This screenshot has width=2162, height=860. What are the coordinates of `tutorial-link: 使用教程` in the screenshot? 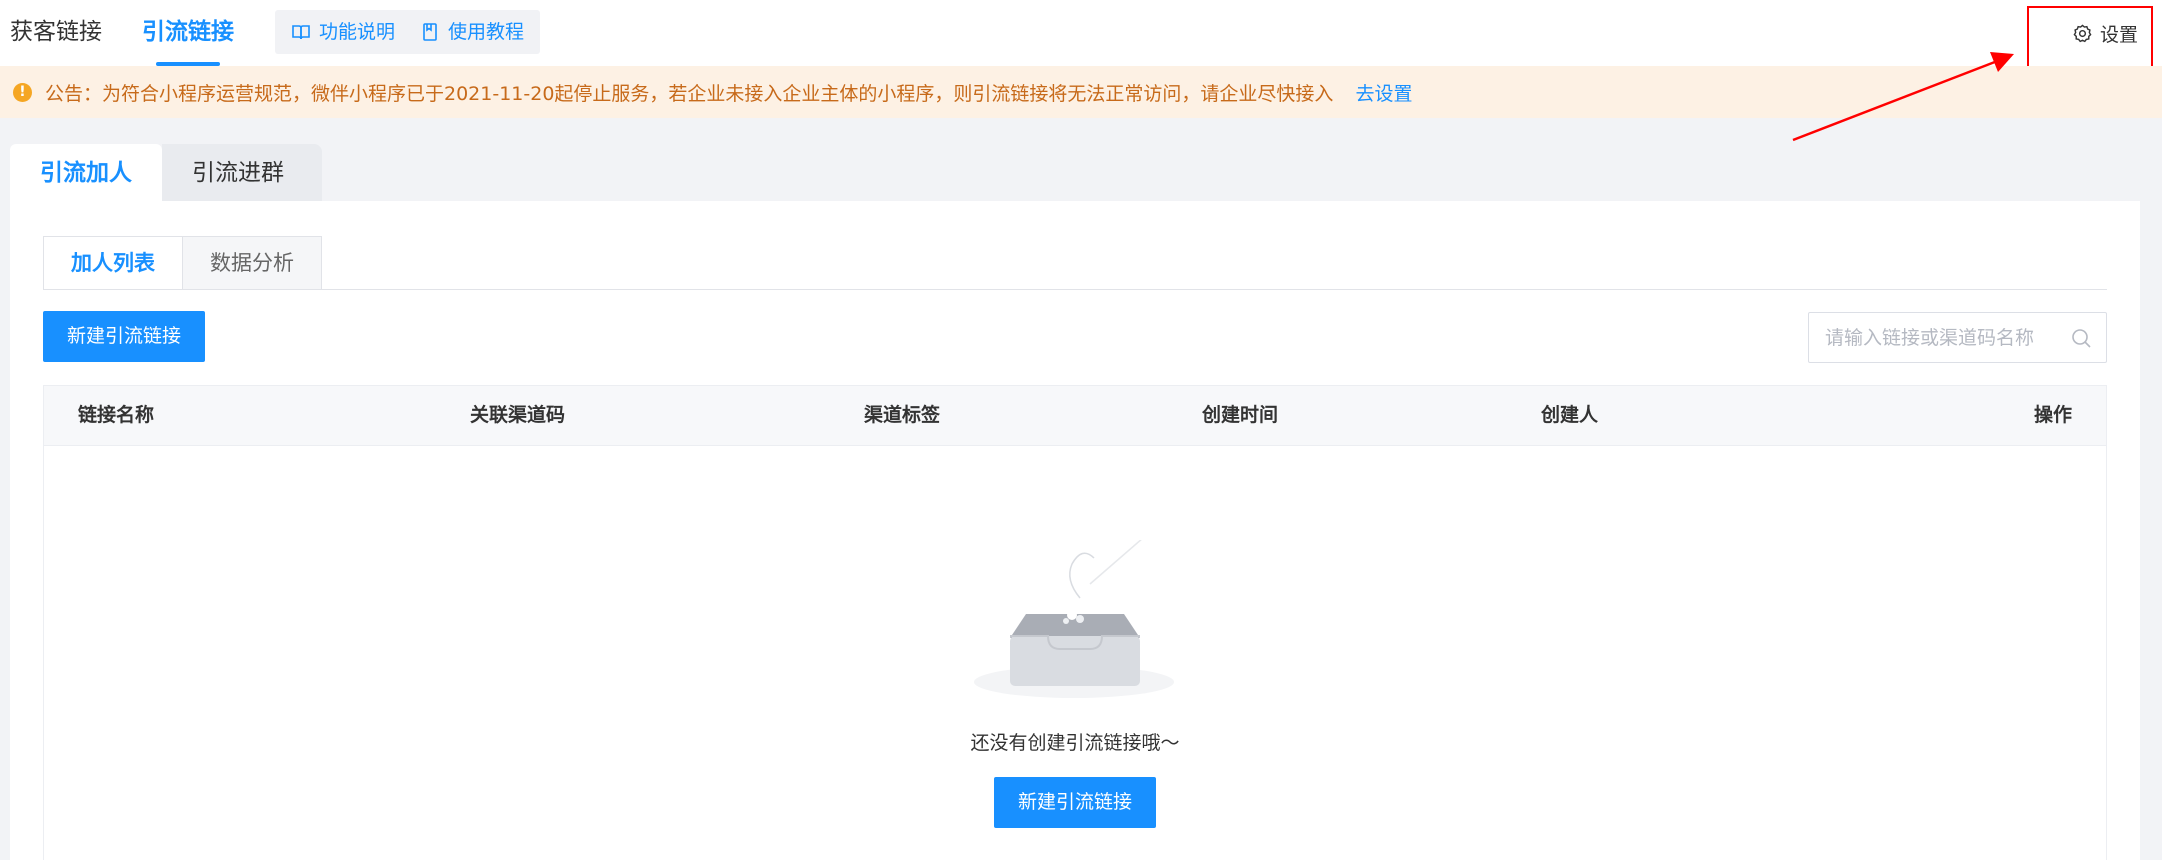 It's located at (472, 32).